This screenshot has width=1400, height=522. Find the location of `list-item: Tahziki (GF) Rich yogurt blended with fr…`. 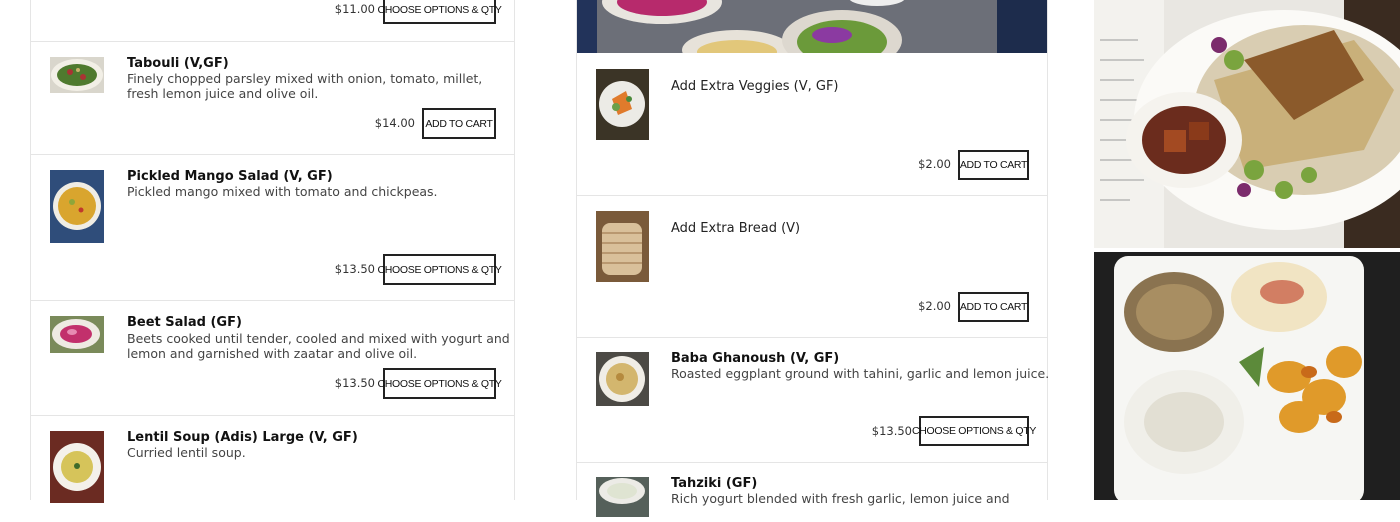

list-item: Tahziki (GF) Rich yogurt blended with fr… is located at coordinates (812, 492).